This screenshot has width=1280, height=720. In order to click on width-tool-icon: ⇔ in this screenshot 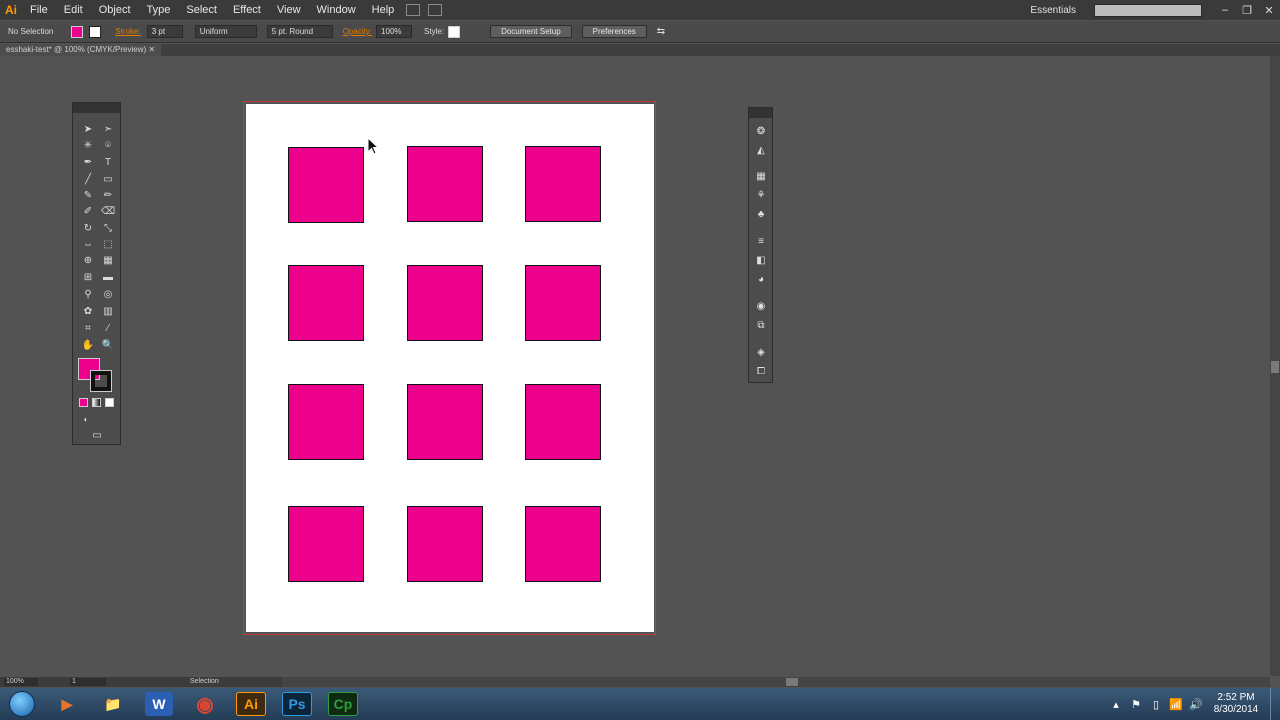, I will do `click(88, 245)`.